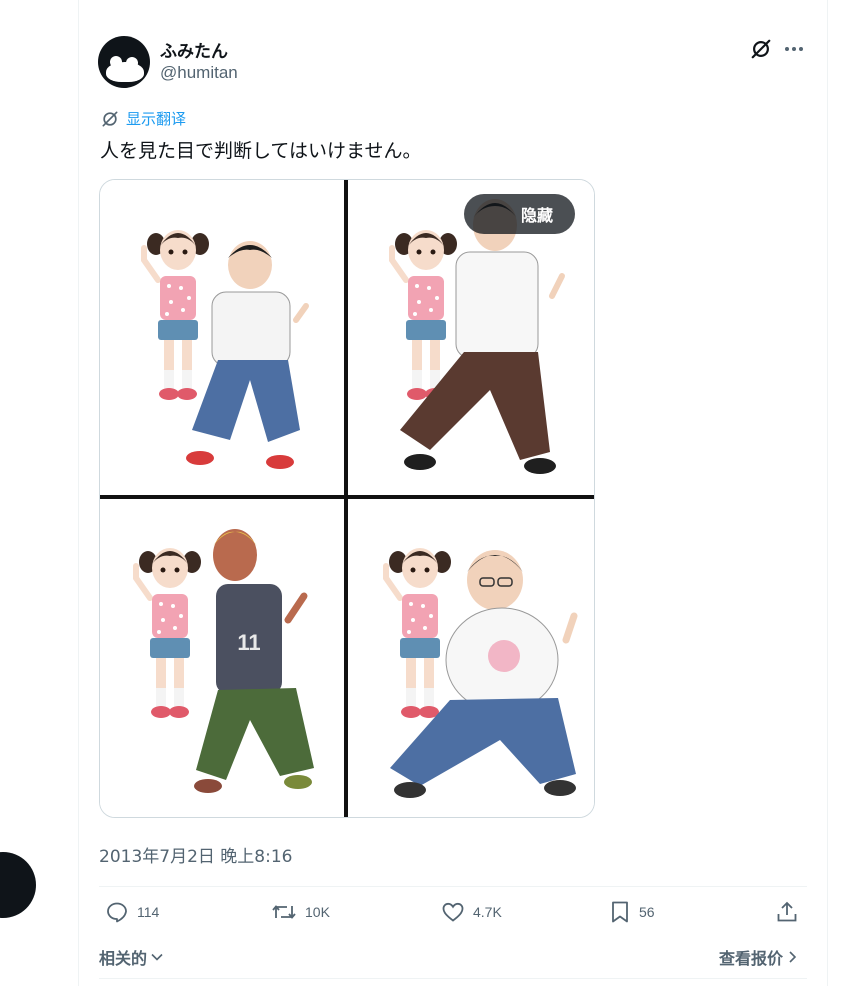 The width and height of the screenshot is (865, 986). I want to click on bookmark-count: 56, so click(647, 912).